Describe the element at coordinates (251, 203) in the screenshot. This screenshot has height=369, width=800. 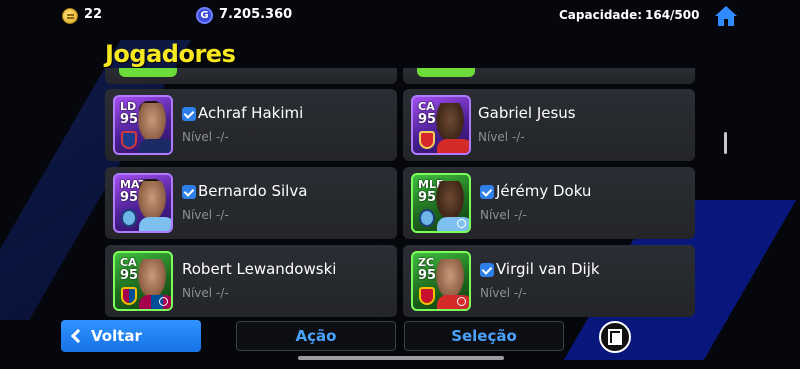
I see `player-card: MAT 95 Bernardo Silva Nível -/-` at that location.